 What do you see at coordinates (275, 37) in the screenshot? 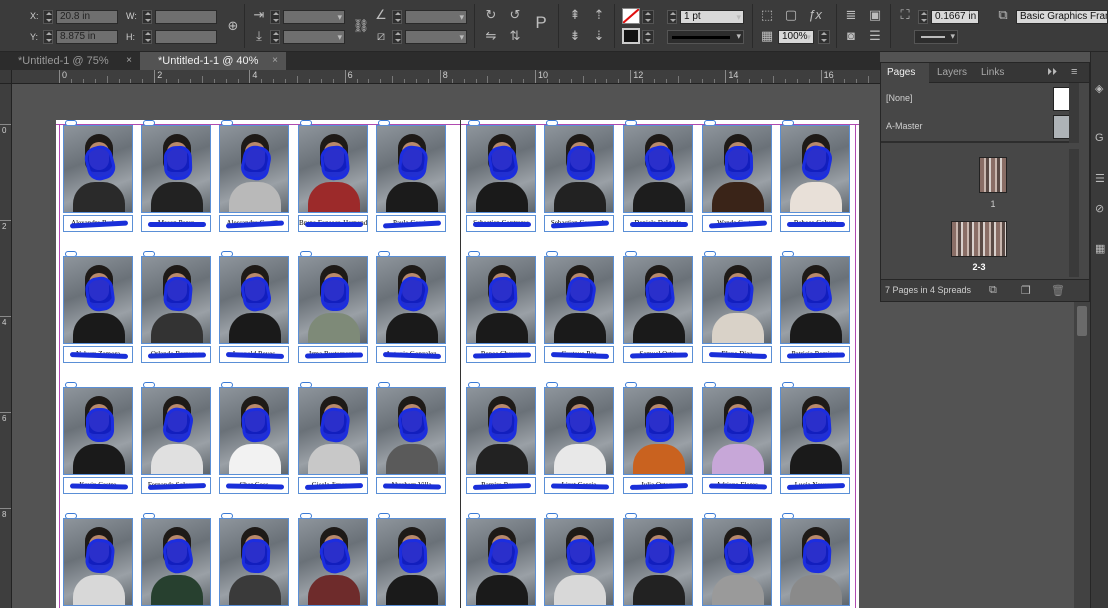
I see `scale-y-stepper` at bounding box center [275, 37].